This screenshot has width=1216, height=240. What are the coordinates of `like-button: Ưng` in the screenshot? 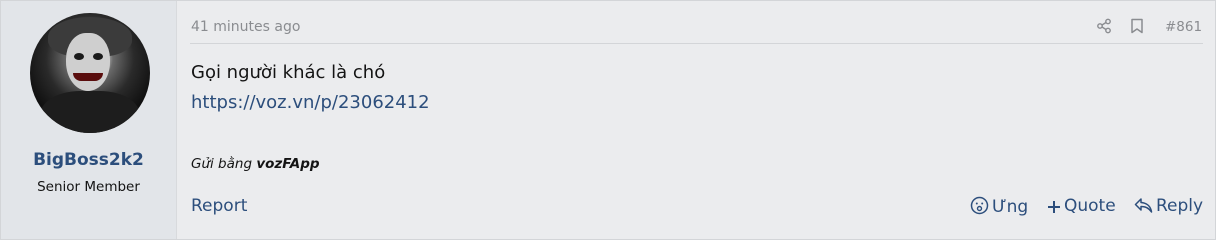 It's located at (999, 208).